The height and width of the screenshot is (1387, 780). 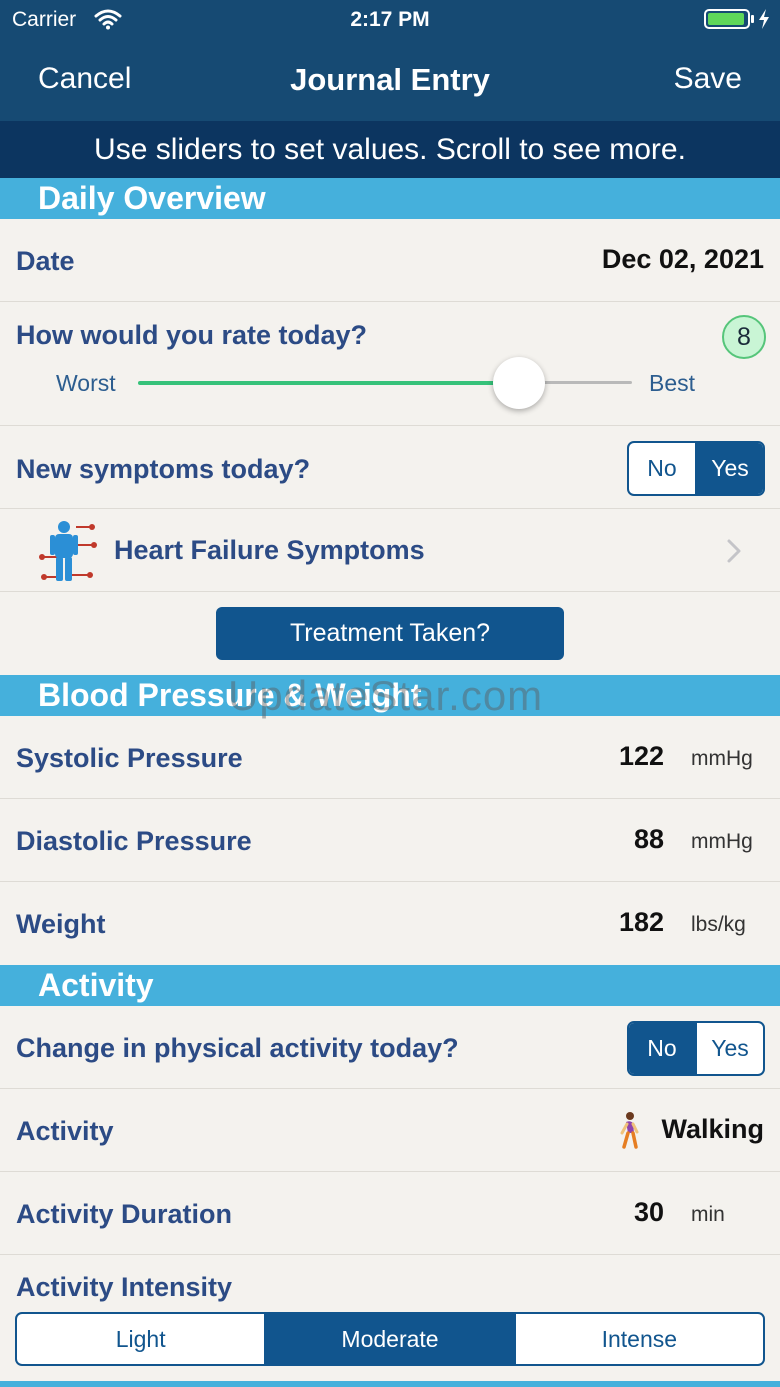 What do you see at coordinates (192, 335) in the screenshot?
I see `rating-question: How would you rate today?` at bounding box center [192, 335].